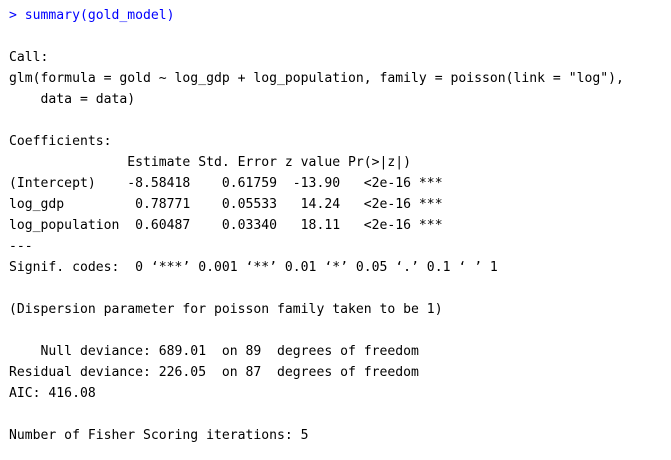 Image resolution: width=671 pixels, height=460 pixels. What do you see at coordinates (72, 99) in the screenshot?
I see `console-output-line: data = data)` at bounding box center [72, 99].